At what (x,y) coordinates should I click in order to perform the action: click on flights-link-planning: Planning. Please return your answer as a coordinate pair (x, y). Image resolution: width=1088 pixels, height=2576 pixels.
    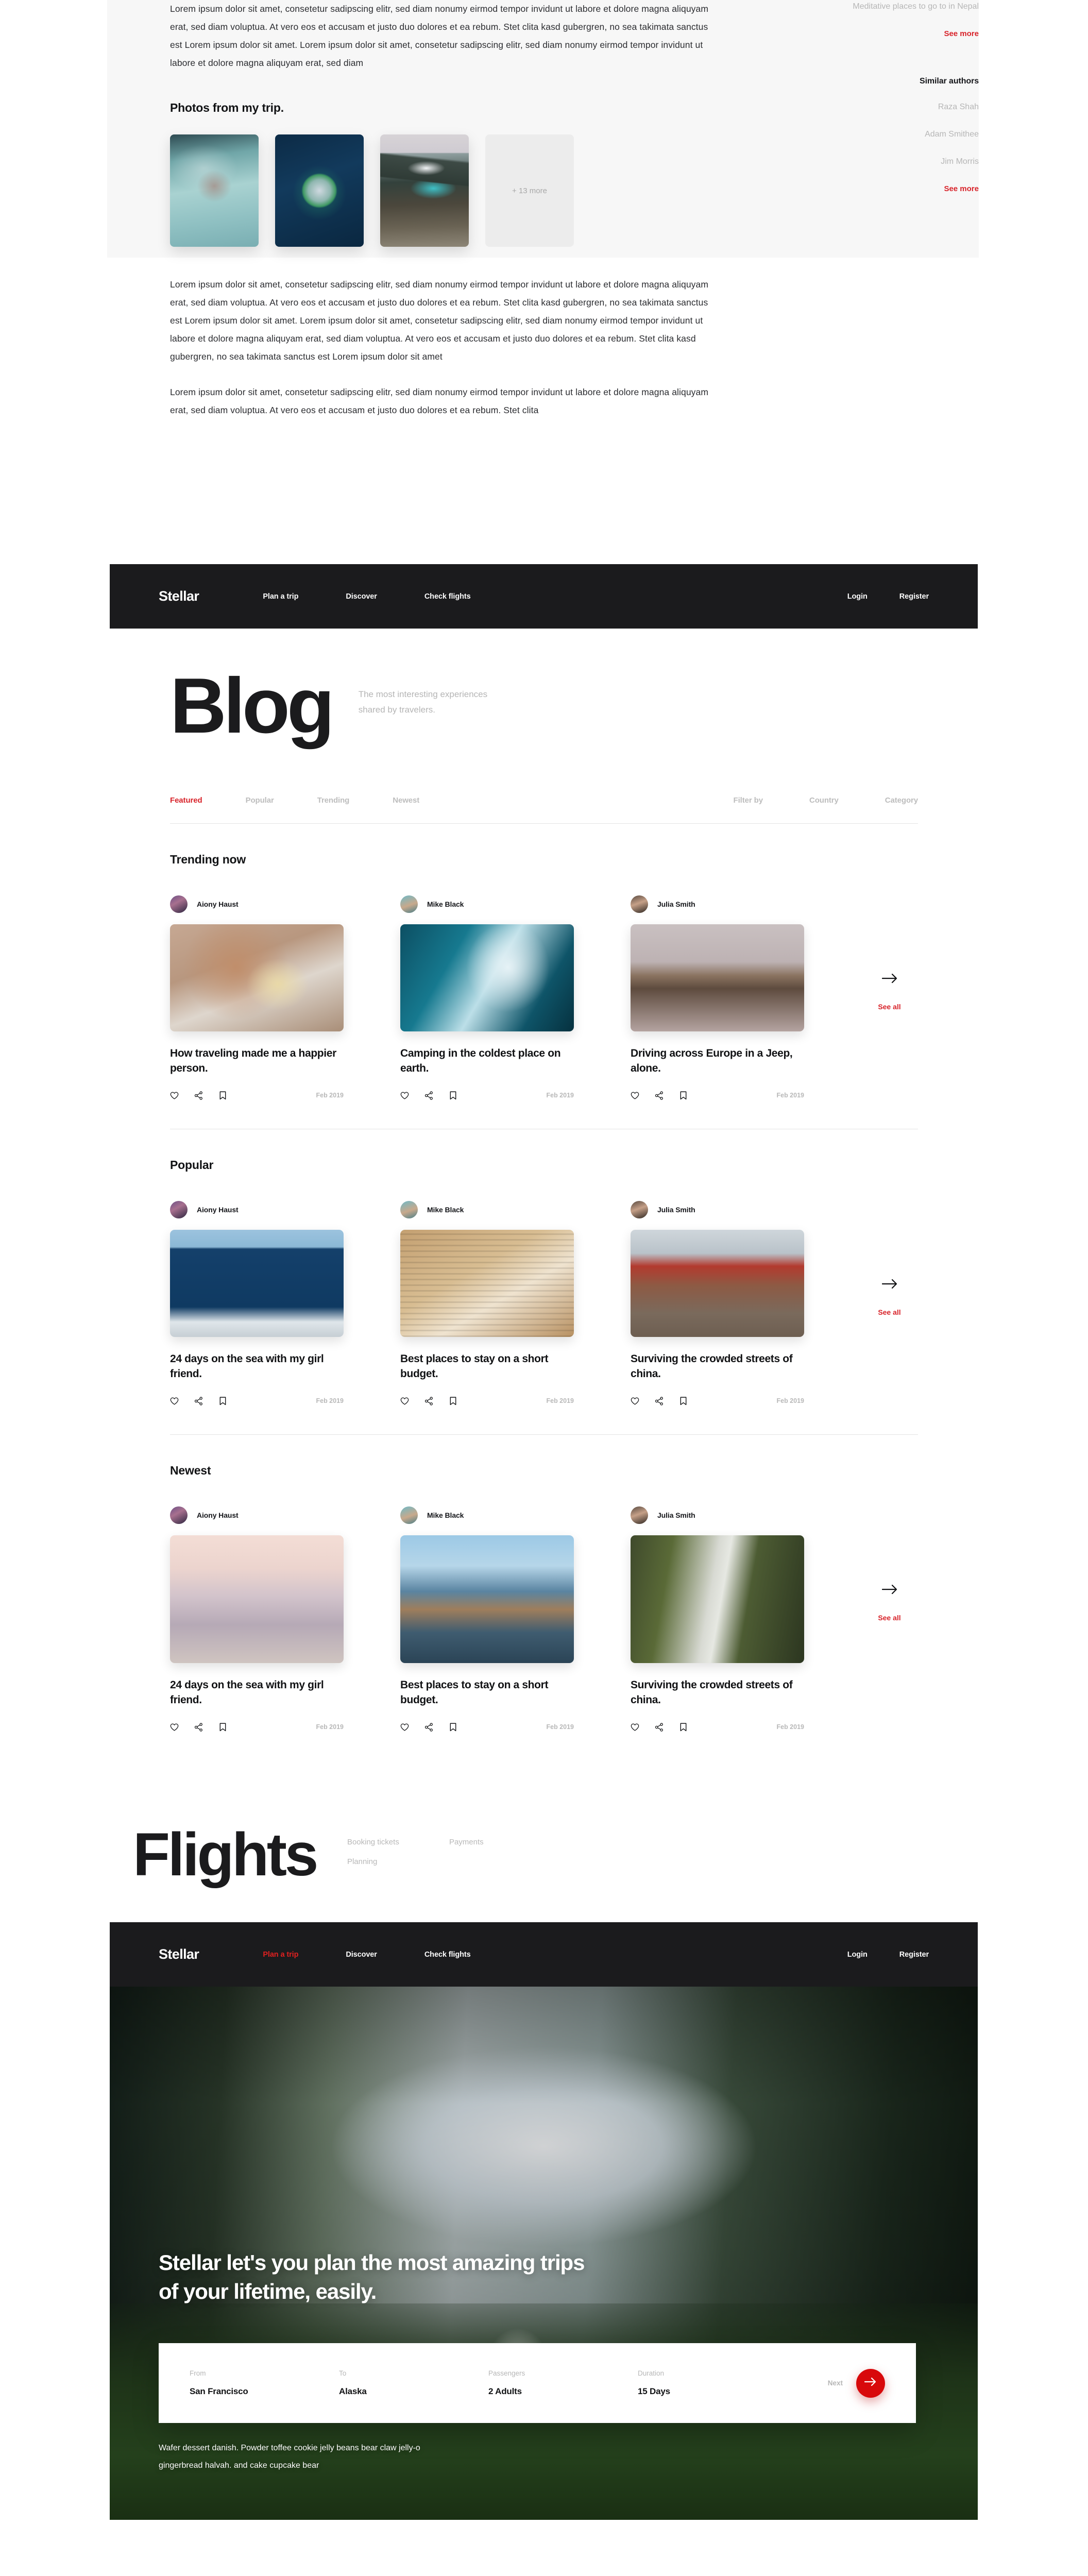
    Looking at the image, I should click on (386, 1862).